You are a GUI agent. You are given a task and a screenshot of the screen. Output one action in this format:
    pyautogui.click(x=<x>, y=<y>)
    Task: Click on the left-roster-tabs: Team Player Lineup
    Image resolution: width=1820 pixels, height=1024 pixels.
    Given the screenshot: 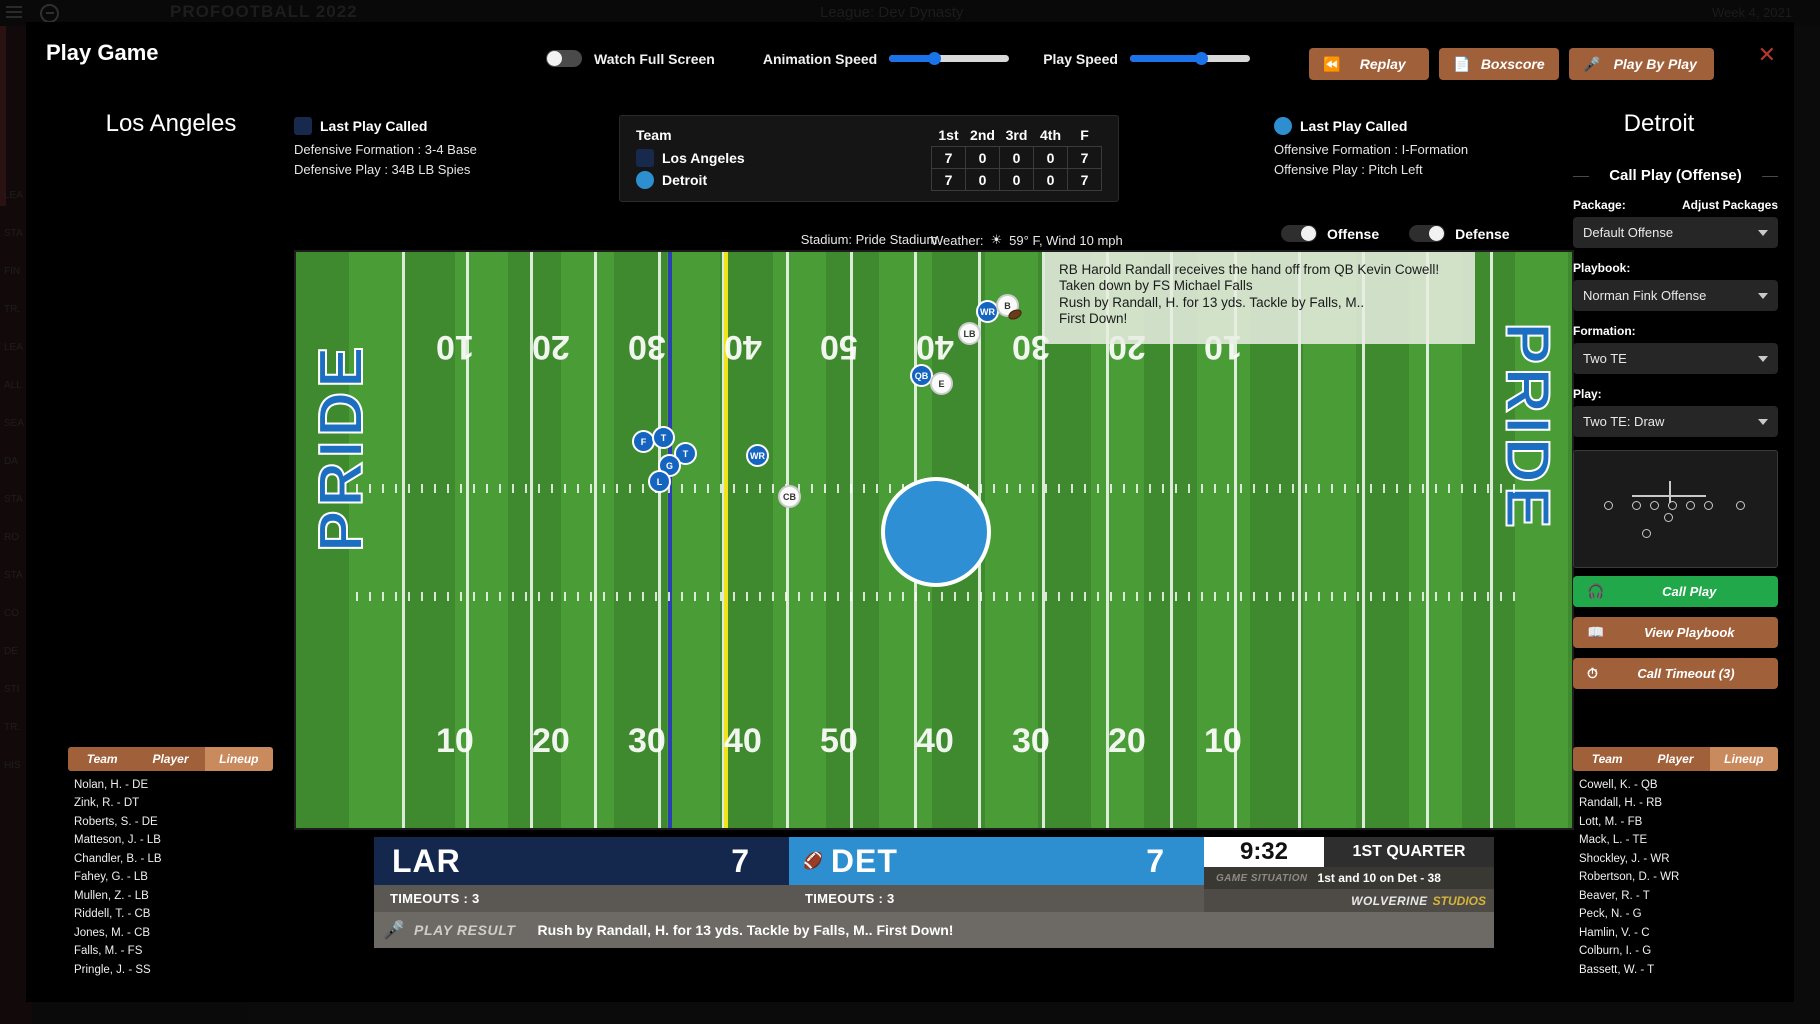 What is the action you would take?
    pyautogui.click(x=170, y=758)
    